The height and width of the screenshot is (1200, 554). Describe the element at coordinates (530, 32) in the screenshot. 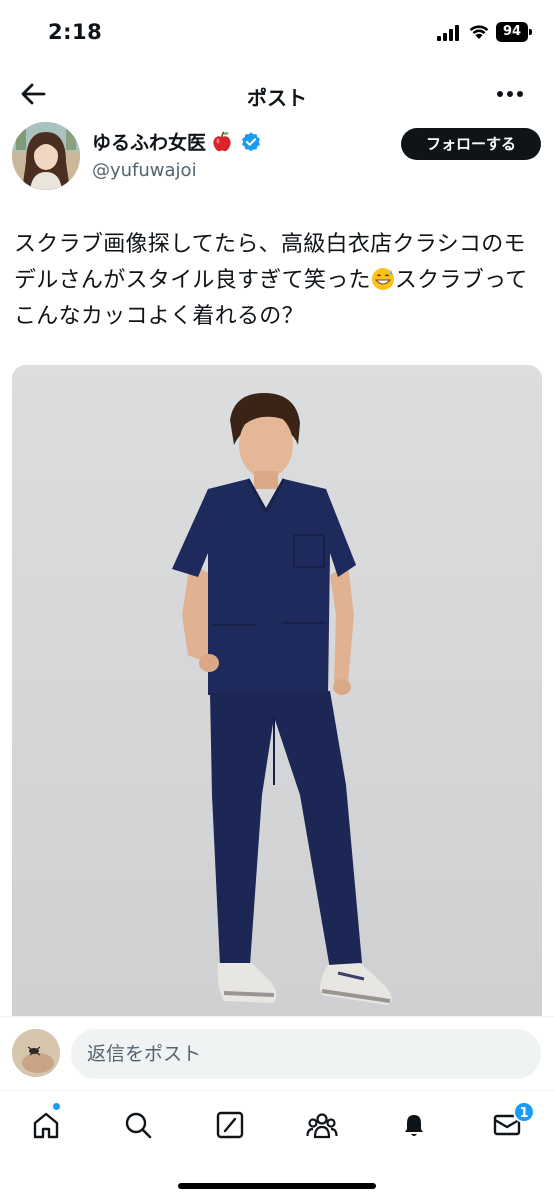

I see `battery-cap` at that location.